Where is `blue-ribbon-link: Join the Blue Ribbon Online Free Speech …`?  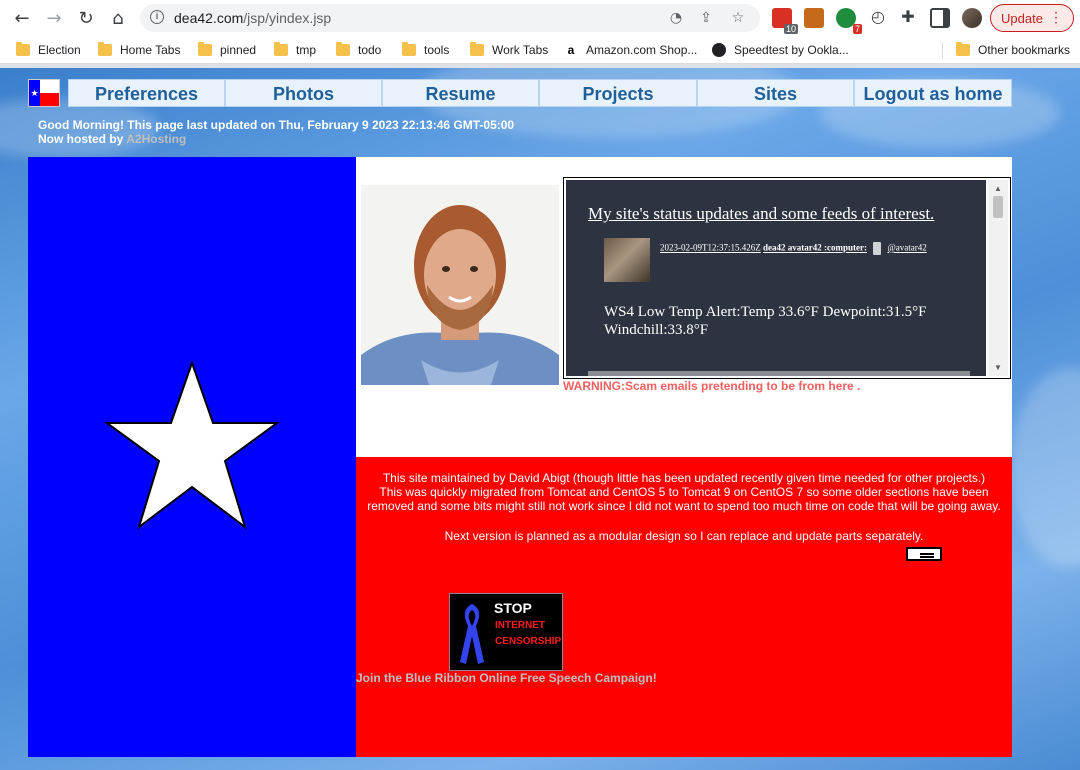 blue-ribbon-link: Join the Blue Ribbon Online Free Speech … is located at coordinates (506, 678).